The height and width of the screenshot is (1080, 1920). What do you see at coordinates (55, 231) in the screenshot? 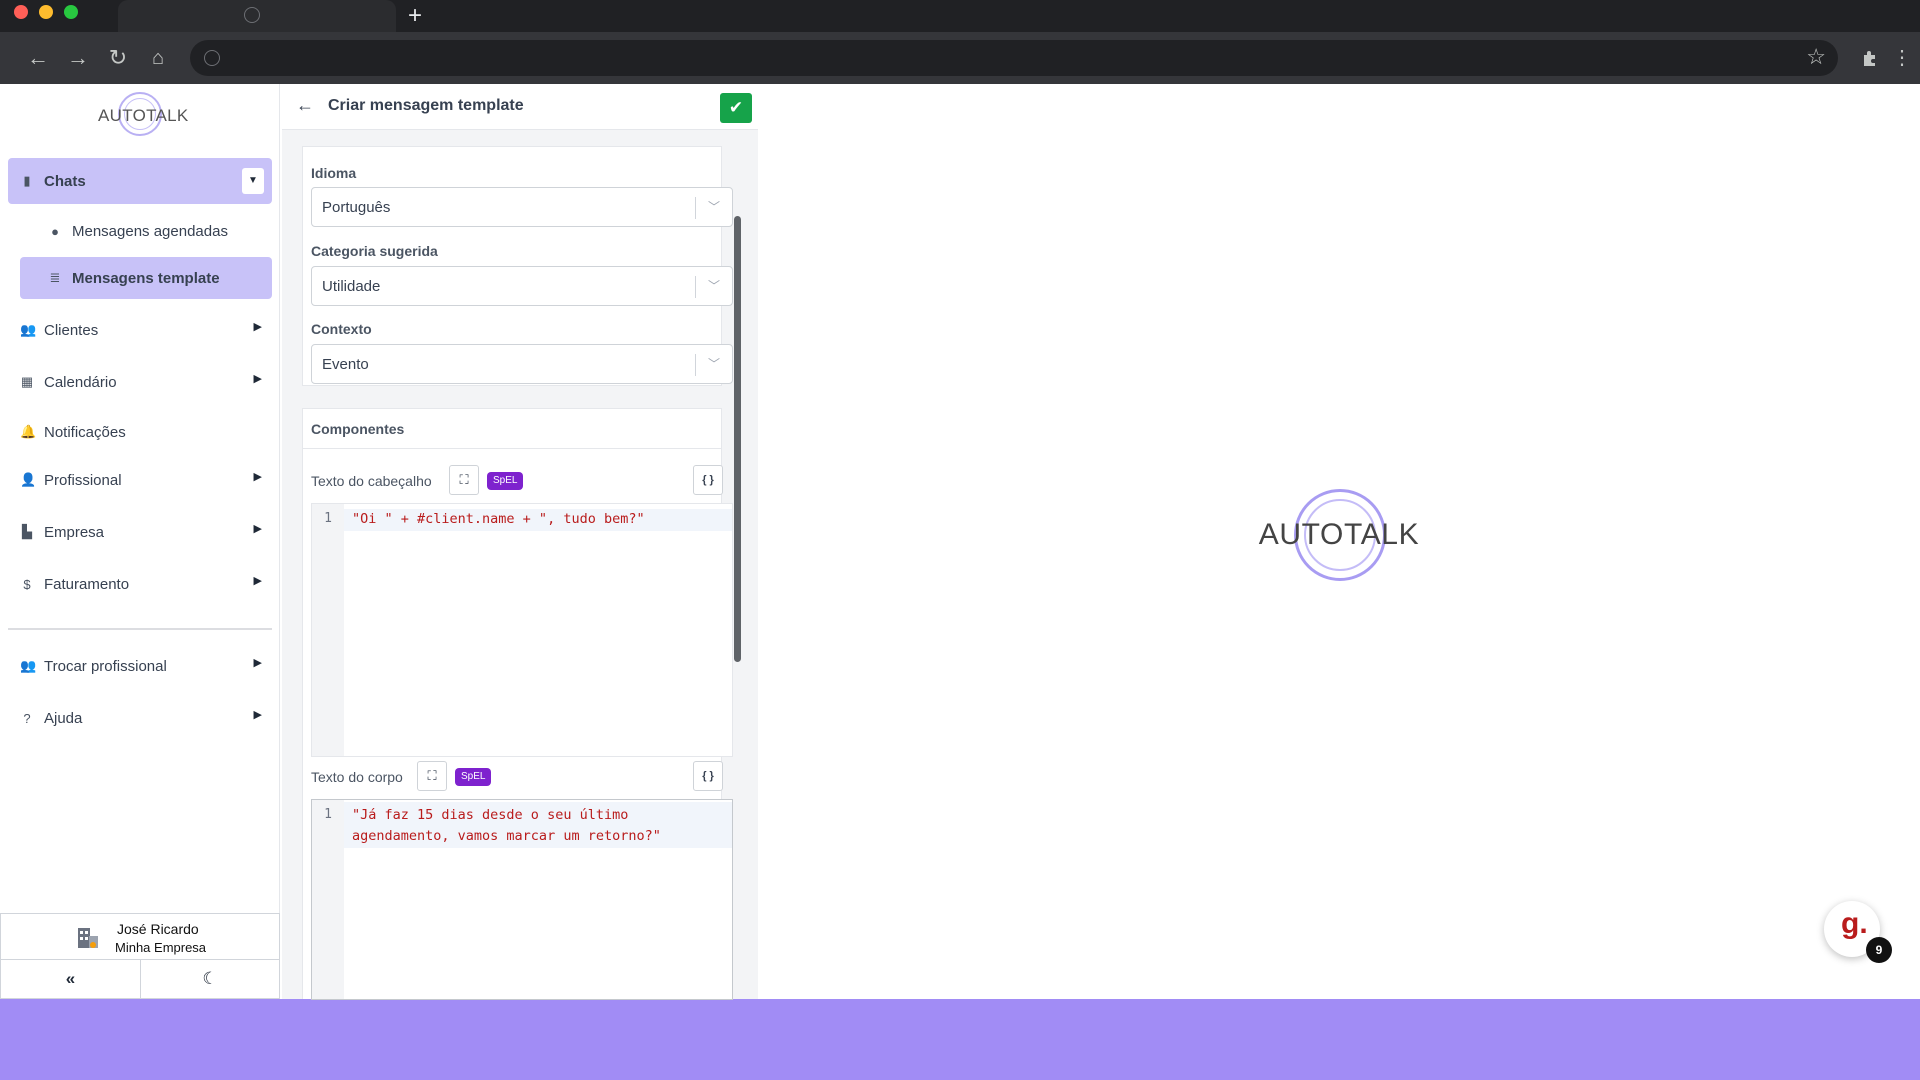
I see `clock-icon: ●` at bounding box center [55, 231].